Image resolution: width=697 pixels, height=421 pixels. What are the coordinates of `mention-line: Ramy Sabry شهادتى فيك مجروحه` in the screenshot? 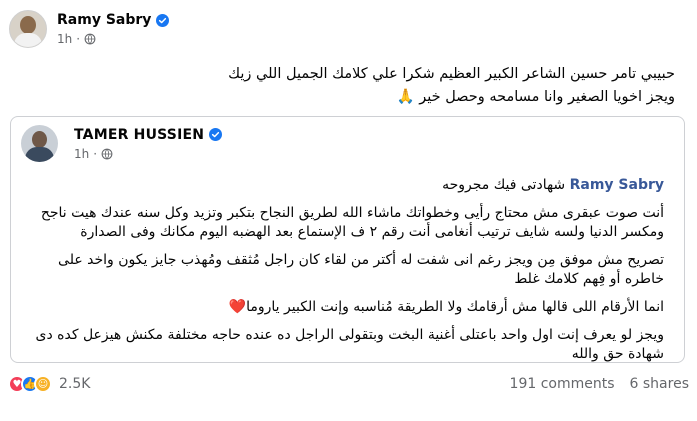 It's located at (344, 185).